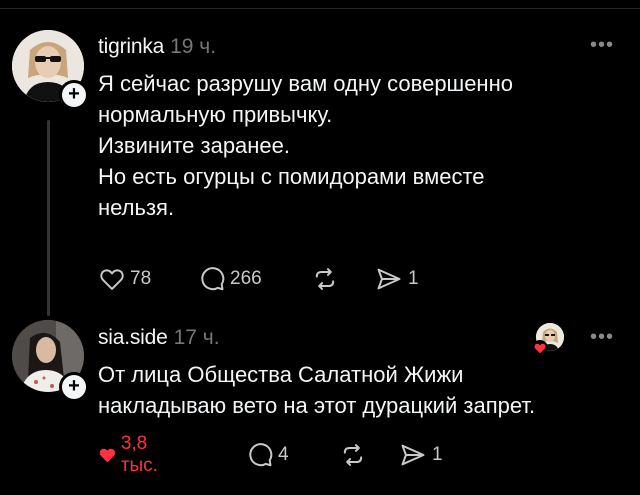  Describe the element at coordinates (112, 279) in the screenshot. I see `heart-icon` at that location.